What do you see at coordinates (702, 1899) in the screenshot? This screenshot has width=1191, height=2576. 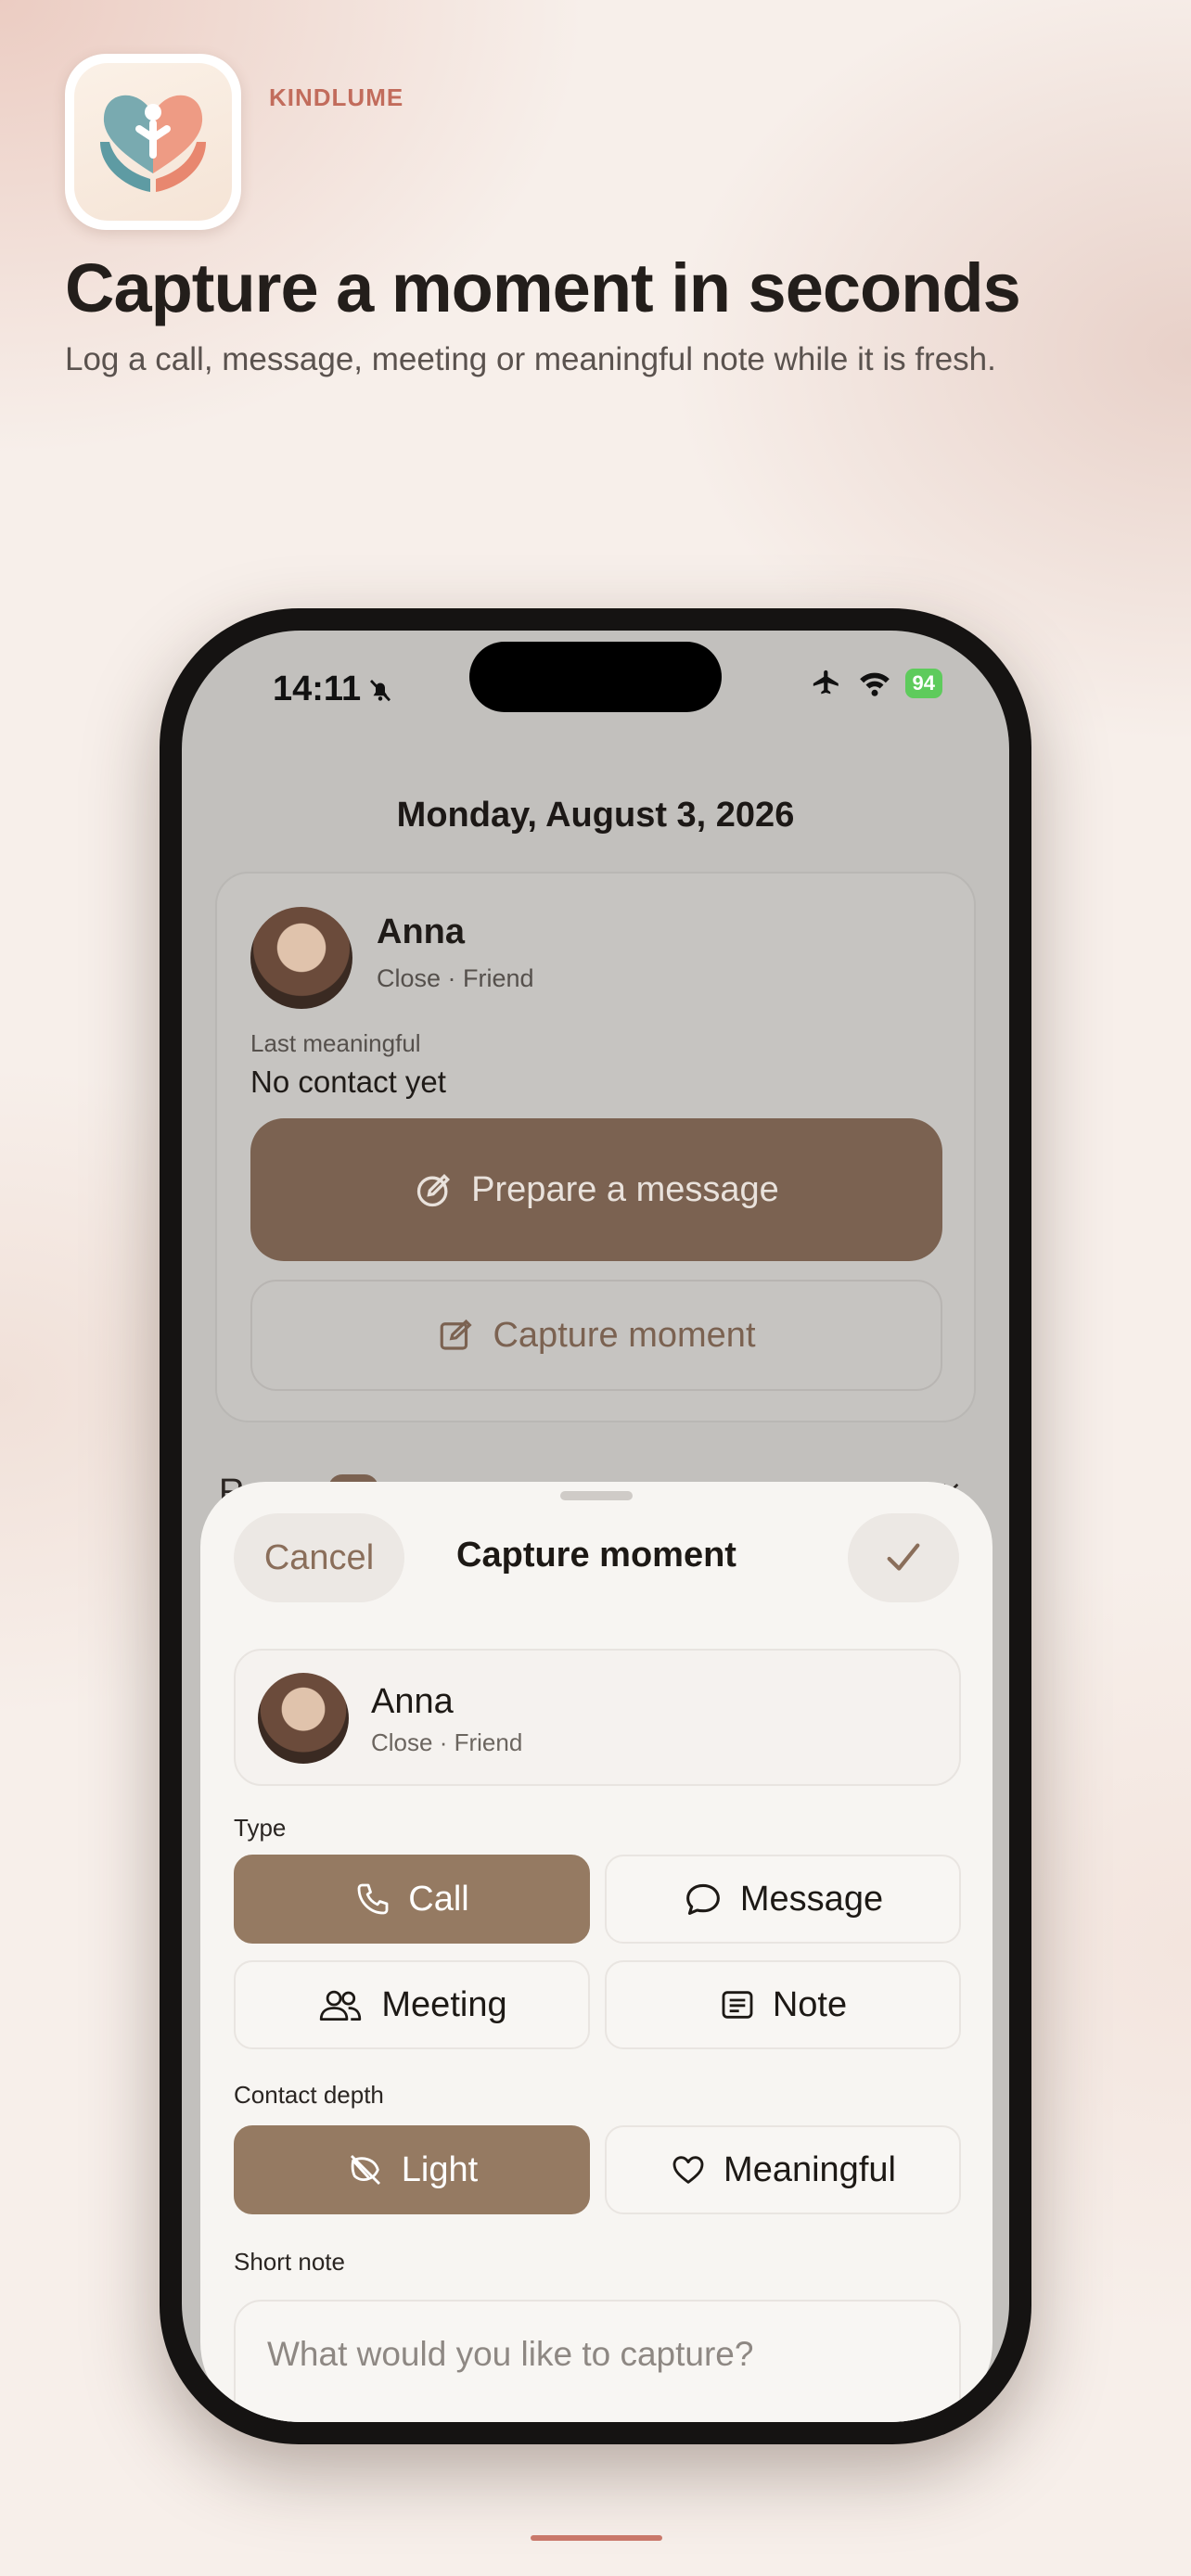 I see `chat-bubble-icon` at bounding box center [702, 1899].